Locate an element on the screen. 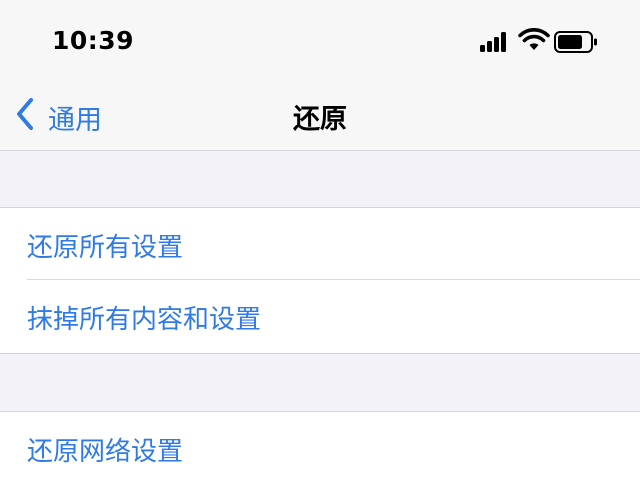 The height and width of the screenshot is (502, 640). reset-network-settings-label: 还原网络设置 is located at coordinates (105, 452).